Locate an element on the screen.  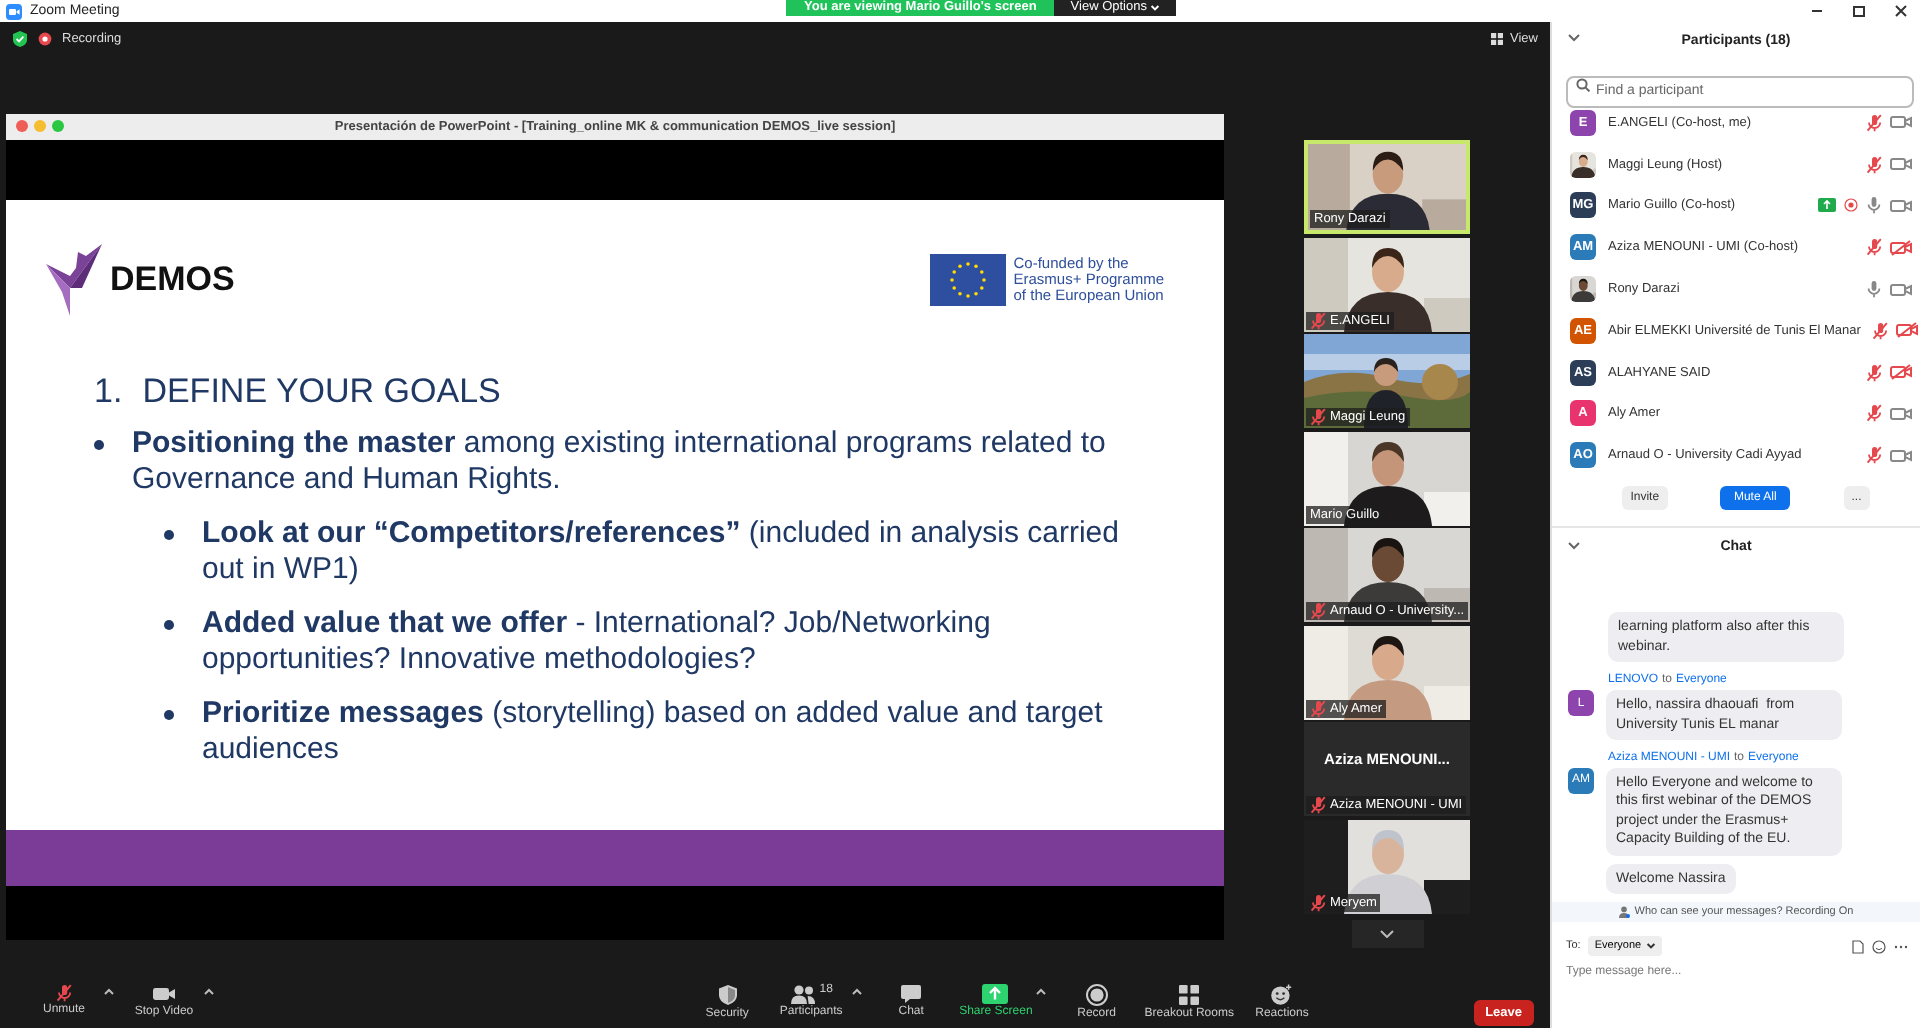
search-icon is located at coordinates (1583, 85).